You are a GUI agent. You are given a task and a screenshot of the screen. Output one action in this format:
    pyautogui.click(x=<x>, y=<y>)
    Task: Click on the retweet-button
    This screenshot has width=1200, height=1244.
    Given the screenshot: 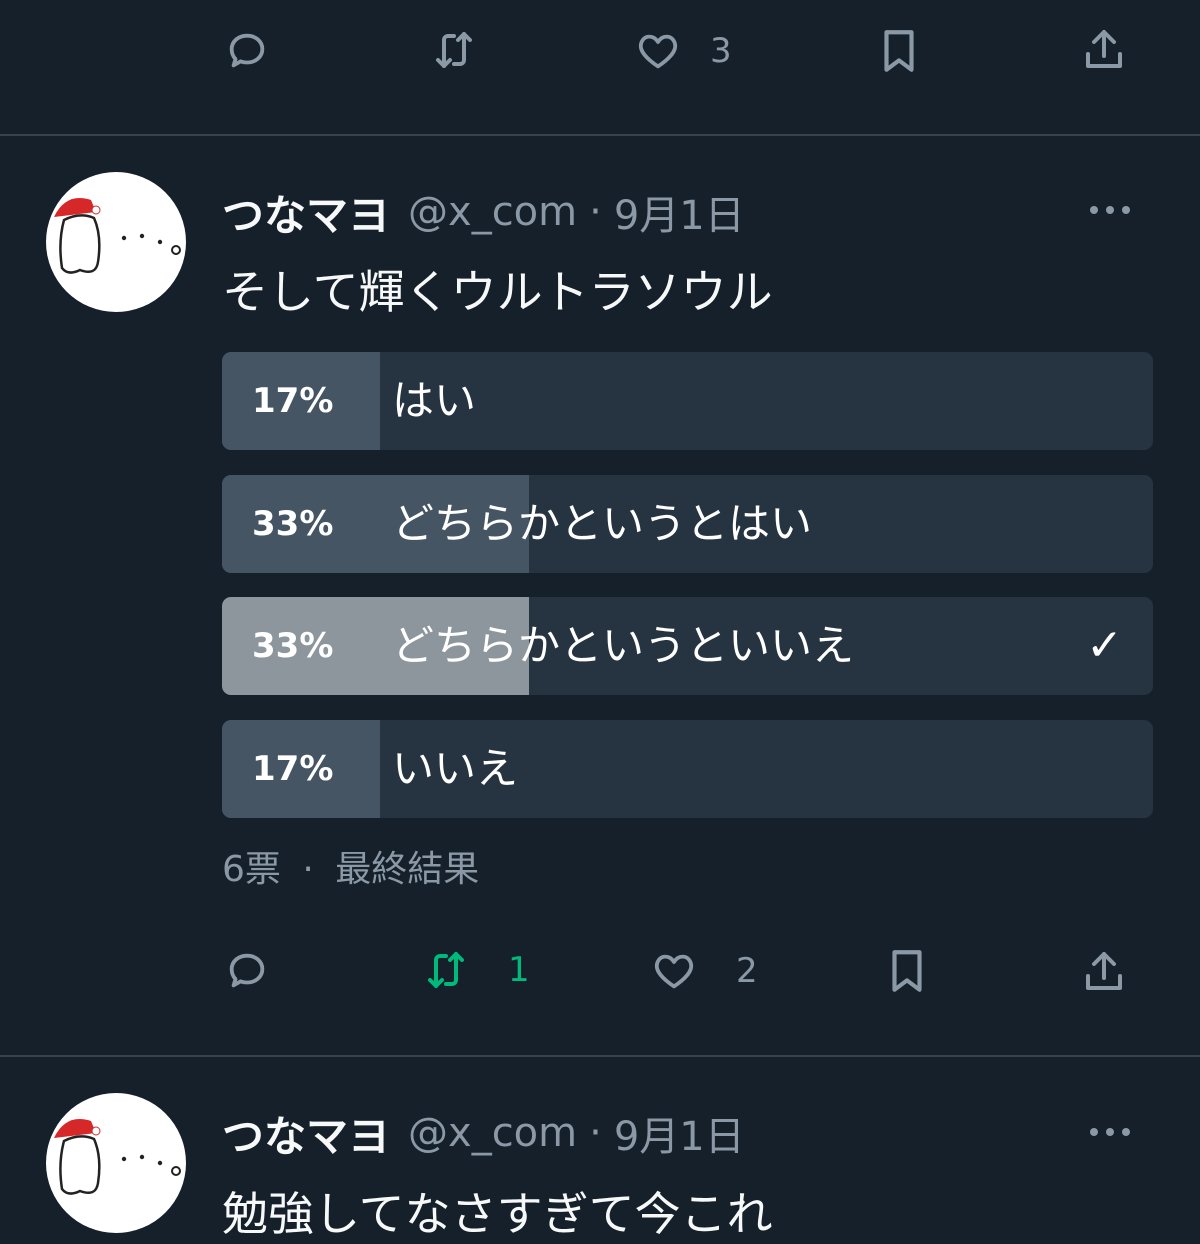 What is the action you would take?
    pyautogui.click(x=454, y=50)
    